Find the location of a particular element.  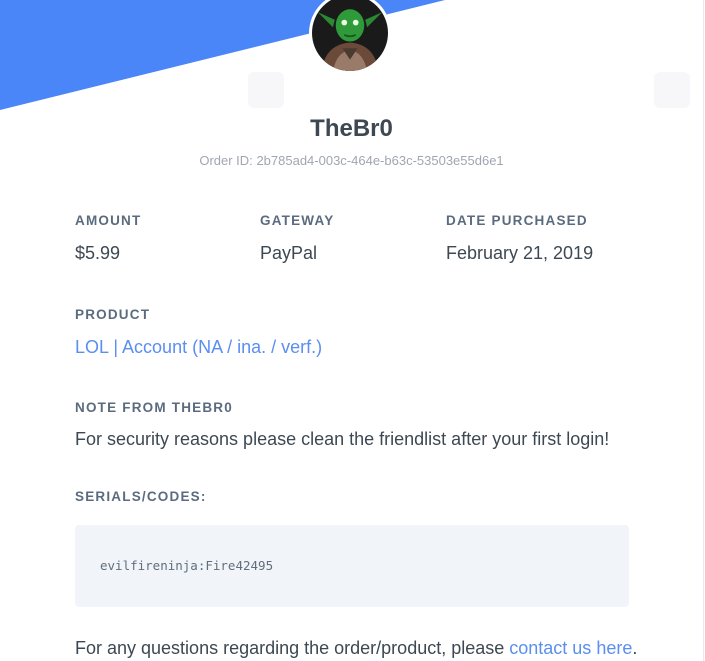

note-label: NOTE FROM THEBR0 is located at coordinates (154, 407).